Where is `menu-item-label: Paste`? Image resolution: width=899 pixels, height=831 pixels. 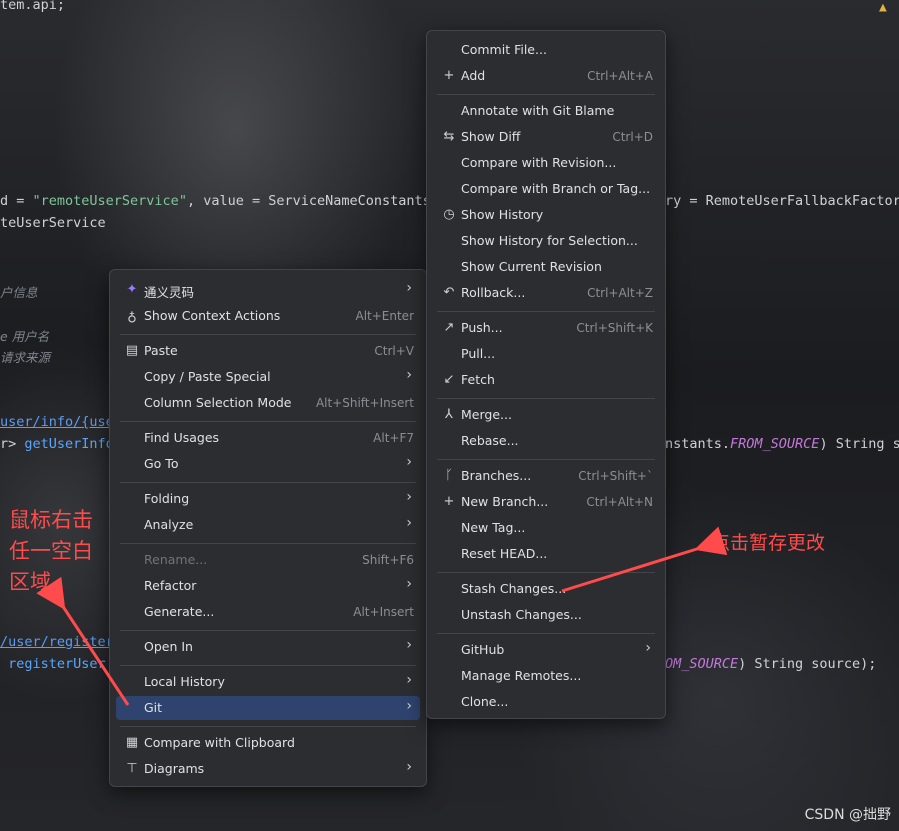
menu-item-label: Paste is located at coordinates (161, 350).